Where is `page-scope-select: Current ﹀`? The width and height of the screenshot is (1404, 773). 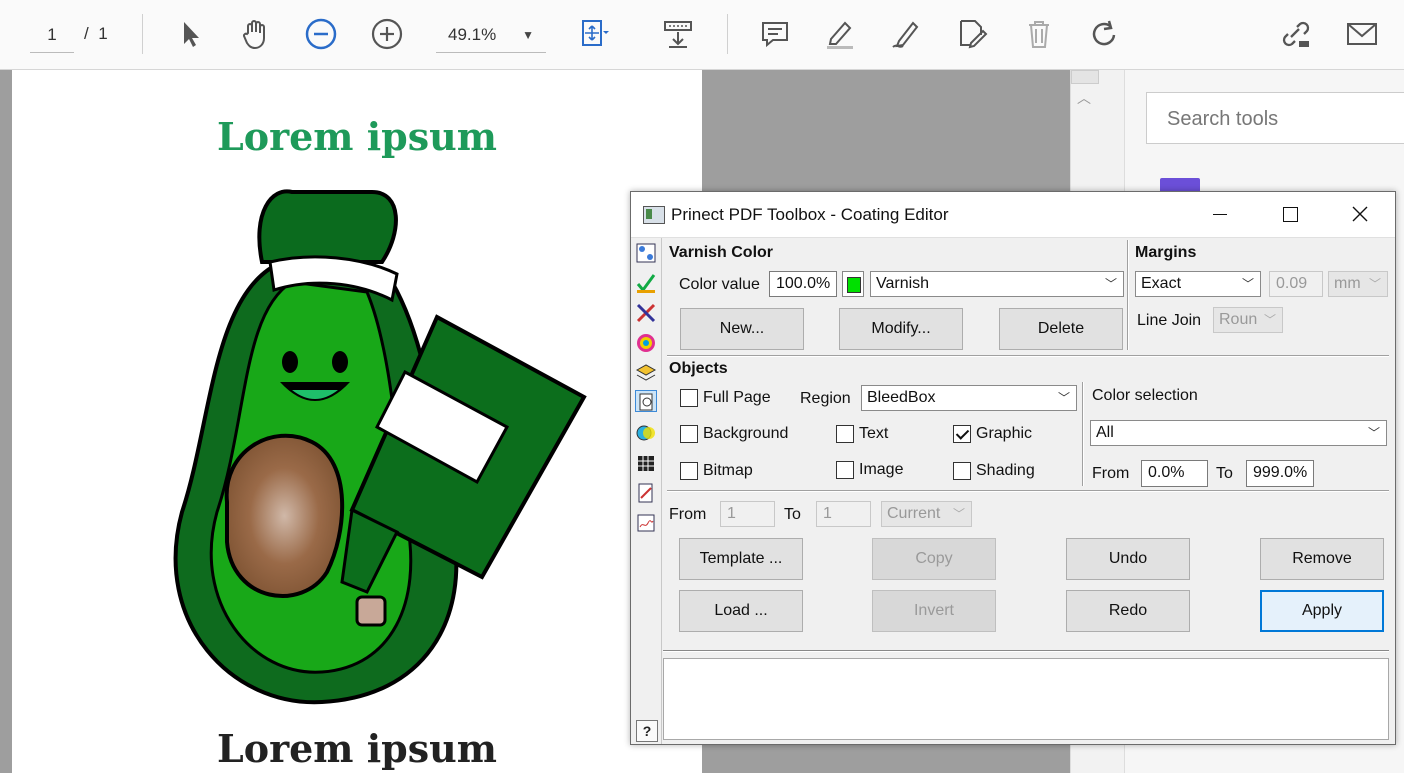
page-scope-select: Current ﹀ is located at coordinates (926, 514).